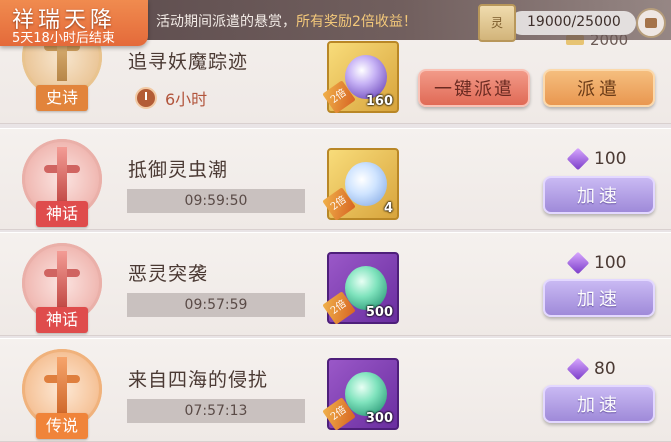 This screenshot has width=671, height=442. I want to click on reward-item: 2倍 300, so click(360, 394).